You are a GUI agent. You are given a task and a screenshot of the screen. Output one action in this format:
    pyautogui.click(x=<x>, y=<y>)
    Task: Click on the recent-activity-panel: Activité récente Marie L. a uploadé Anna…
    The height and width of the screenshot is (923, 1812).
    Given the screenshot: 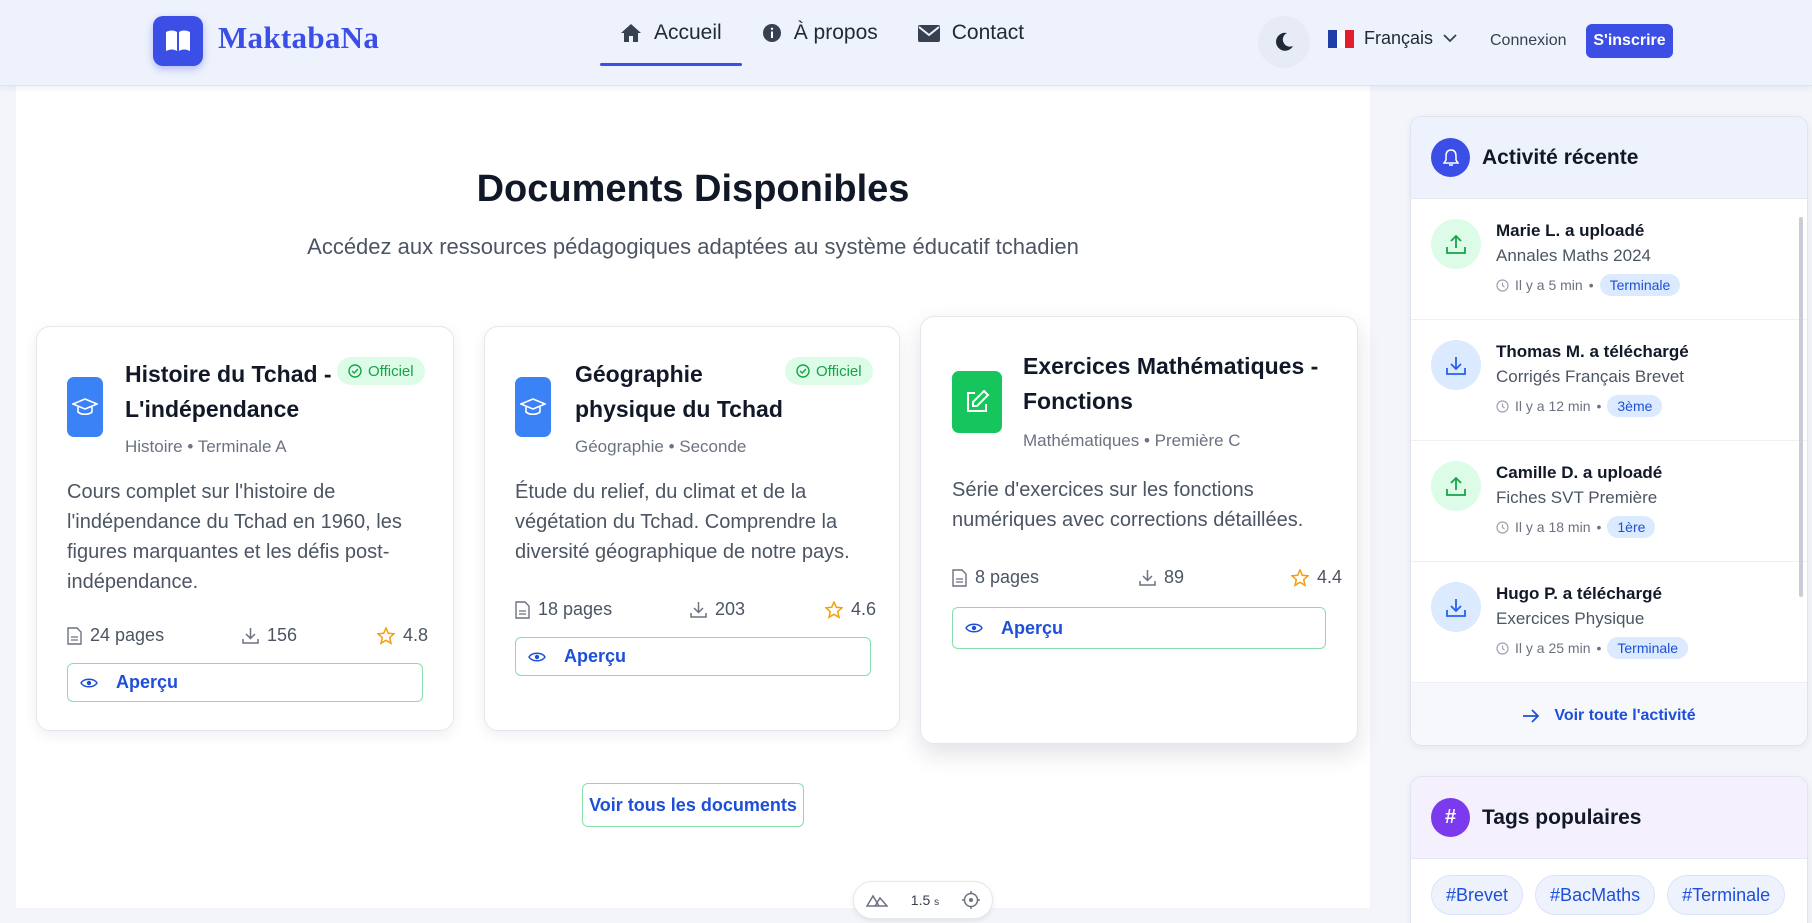 What is the action you would take?
    pyautogui.click(x=1609, y=431)
    